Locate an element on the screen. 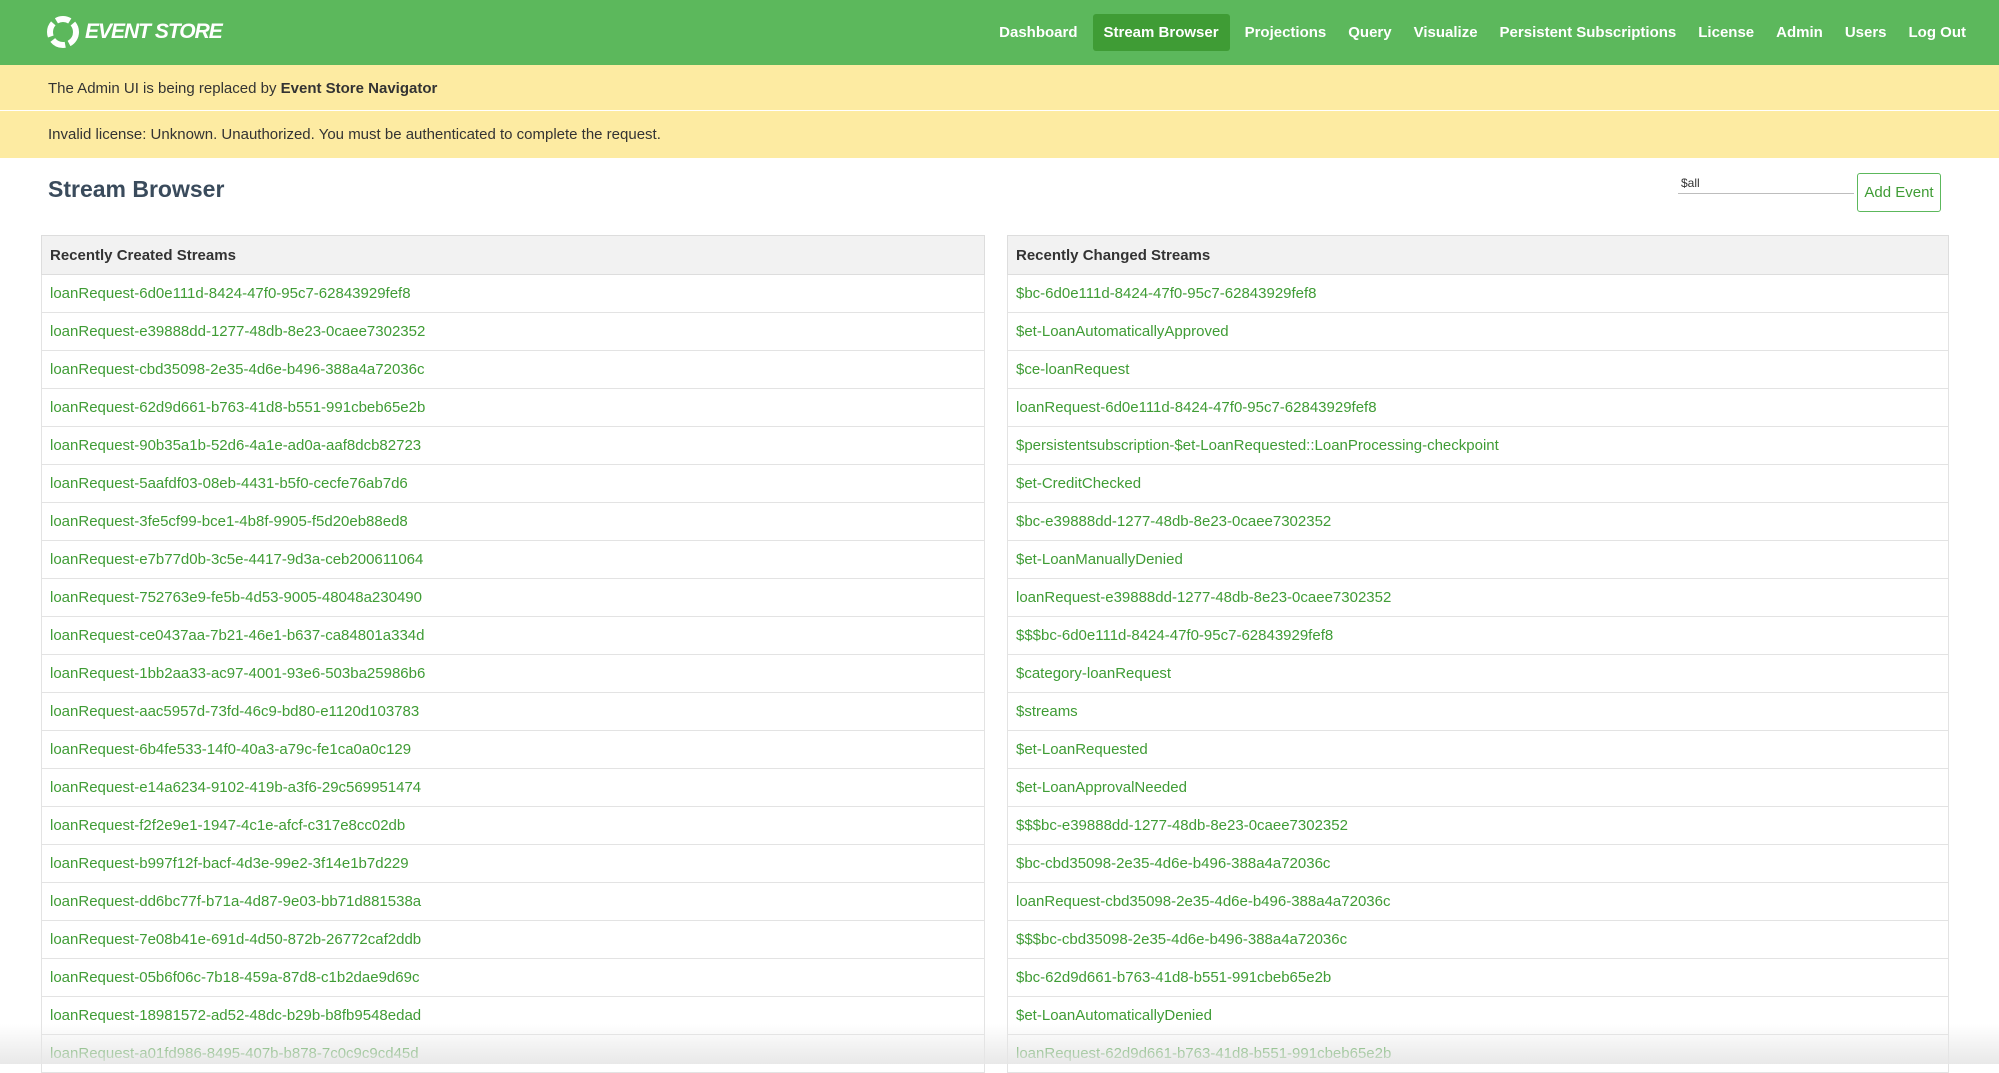  stream-link: $et-LoanAutomaticallyDenied is located at coordinates (1114, 1015).